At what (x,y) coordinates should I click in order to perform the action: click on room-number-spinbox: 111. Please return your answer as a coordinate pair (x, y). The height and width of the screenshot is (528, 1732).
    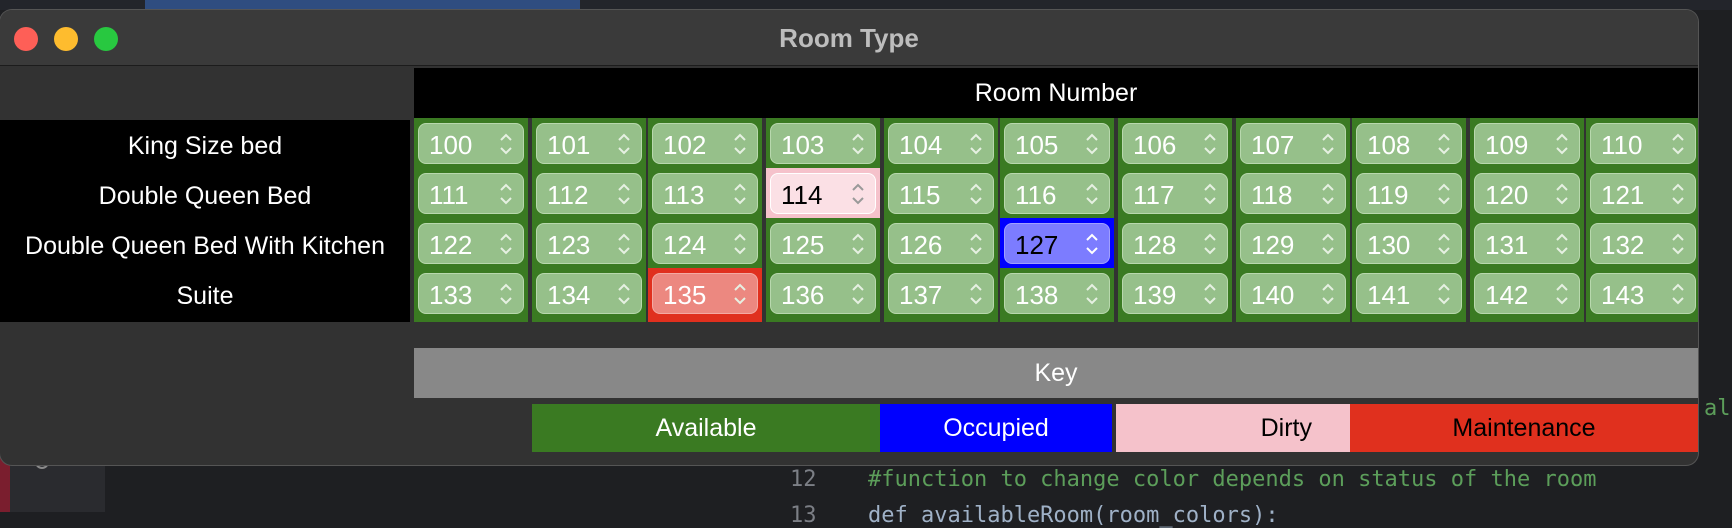
    Looking at the image, I should click on (471, 193).